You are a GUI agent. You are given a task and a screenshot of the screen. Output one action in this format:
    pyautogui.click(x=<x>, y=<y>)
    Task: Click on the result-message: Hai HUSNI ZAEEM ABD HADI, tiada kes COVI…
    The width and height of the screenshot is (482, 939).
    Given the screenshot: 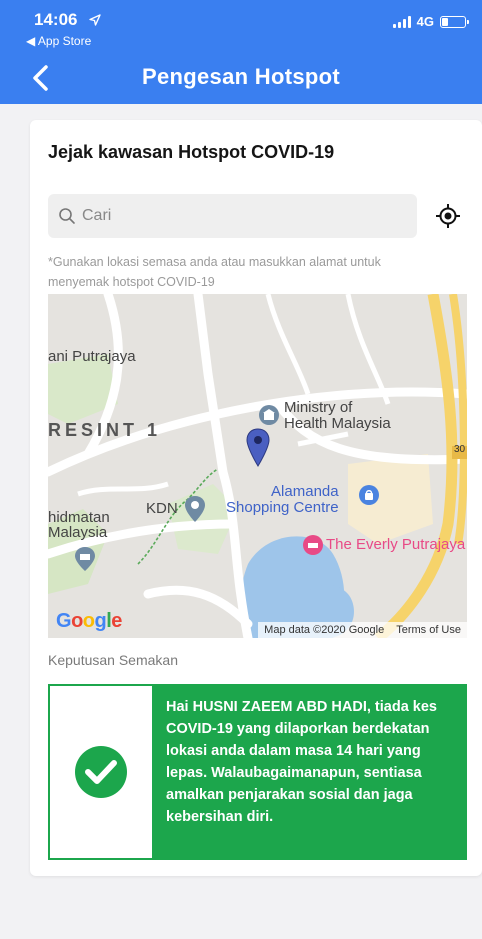 What is the action you would take?
    pyautogui.click(x=308, y=772)
    